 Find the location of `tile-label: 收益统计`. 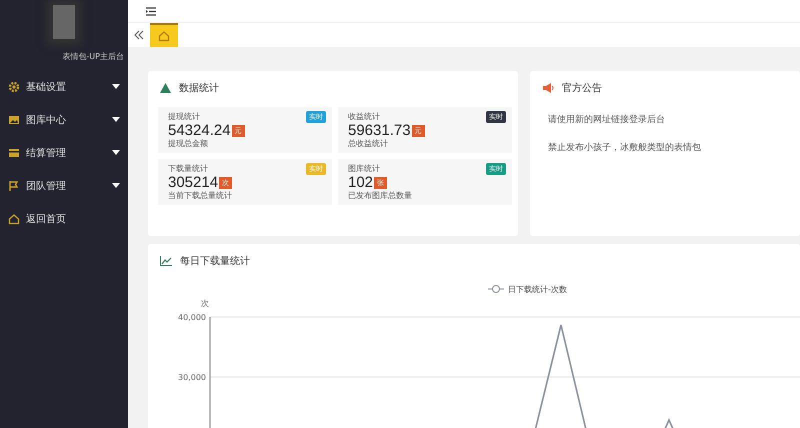

tile-label: 收益统计 is located at coordinates (364, 116).